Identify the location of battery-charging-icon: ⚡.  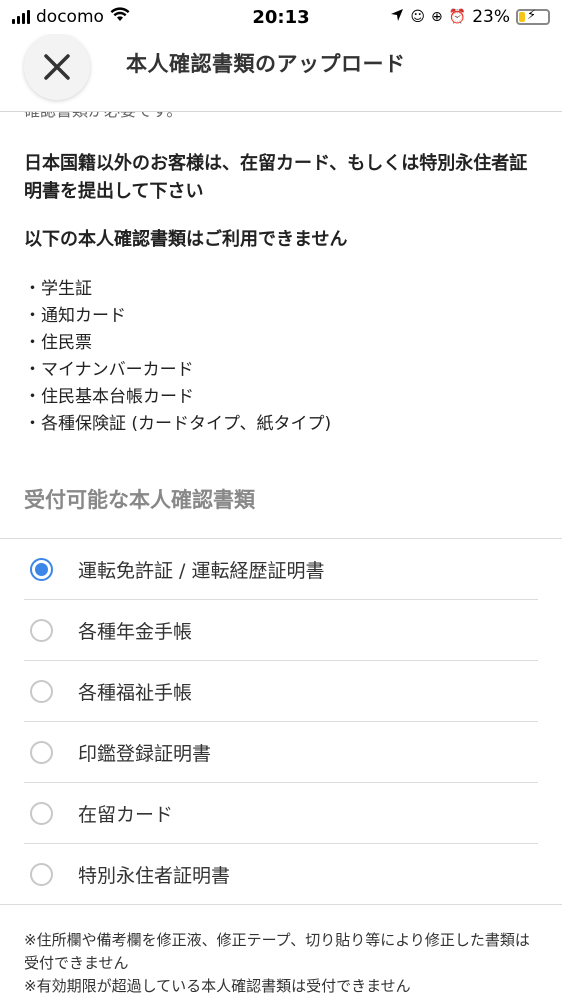
(533, 16).